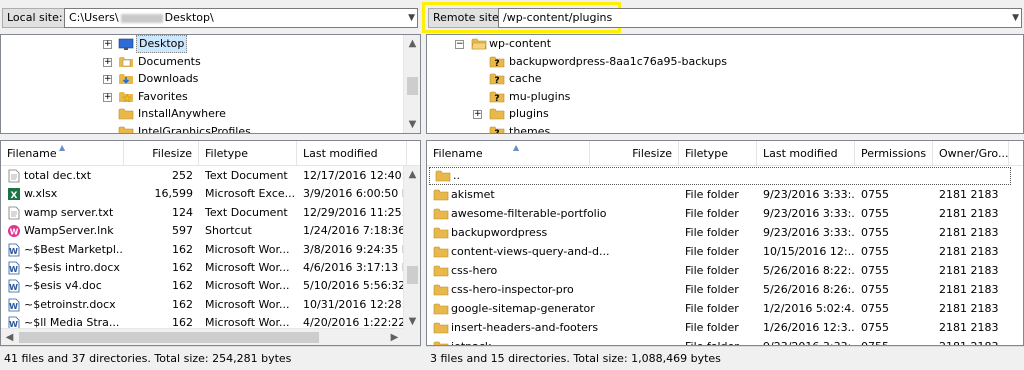 This screenshot has height=370, width=1024. What do you see at coordinates (210, 44) in the screenshot?
I see `tree-item-desktop: + Desktop` at bounding box center [210, 44].